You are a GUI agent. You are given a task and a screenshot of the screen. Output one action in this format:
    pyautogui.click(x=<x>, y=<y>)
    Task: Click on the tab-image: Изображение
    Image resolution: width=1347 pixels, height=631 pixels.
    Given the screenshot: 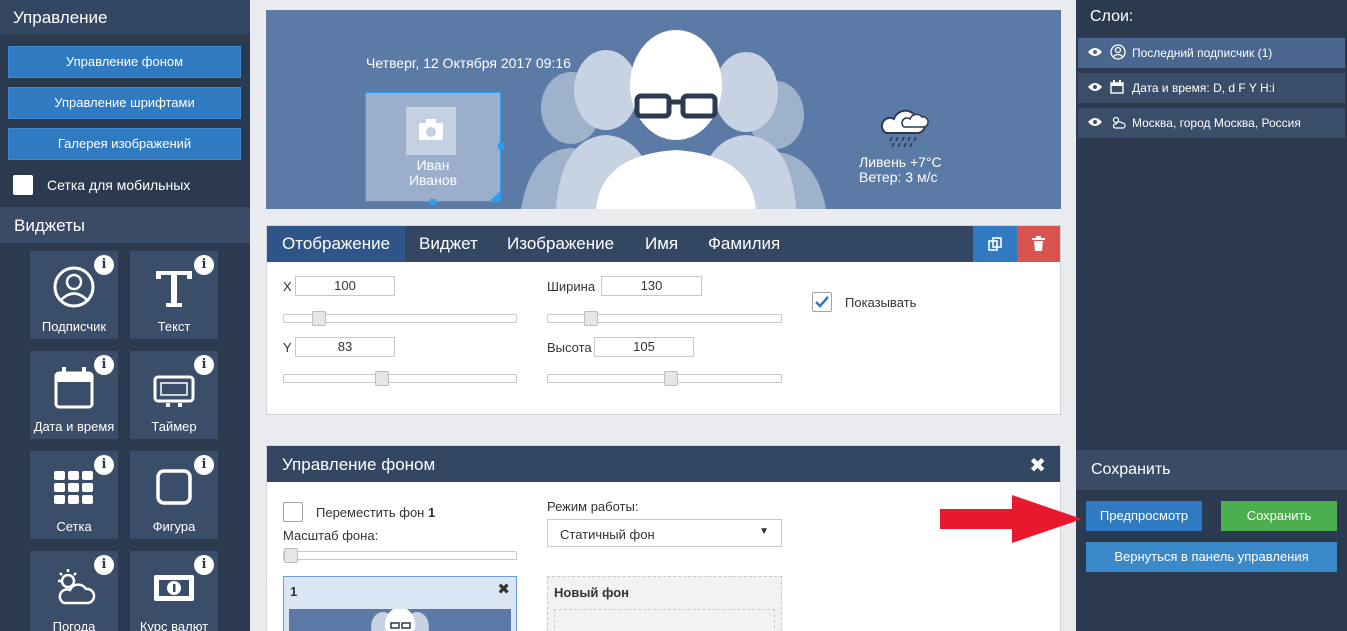 What is the action you would take?
    pyautogui.click(x=560, y=244)
    